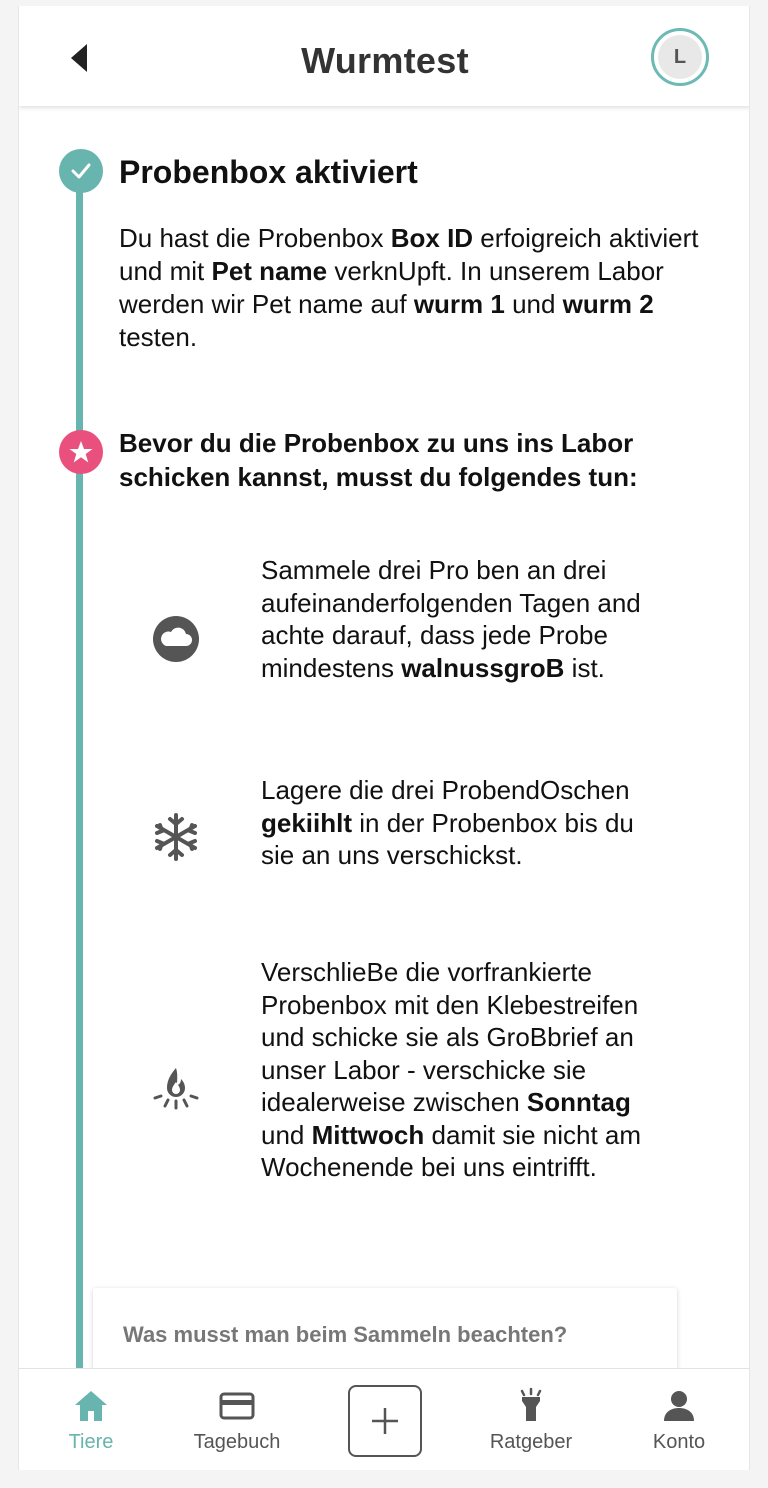  I want to click on nav-label: Tiere, so click(91, 1442).